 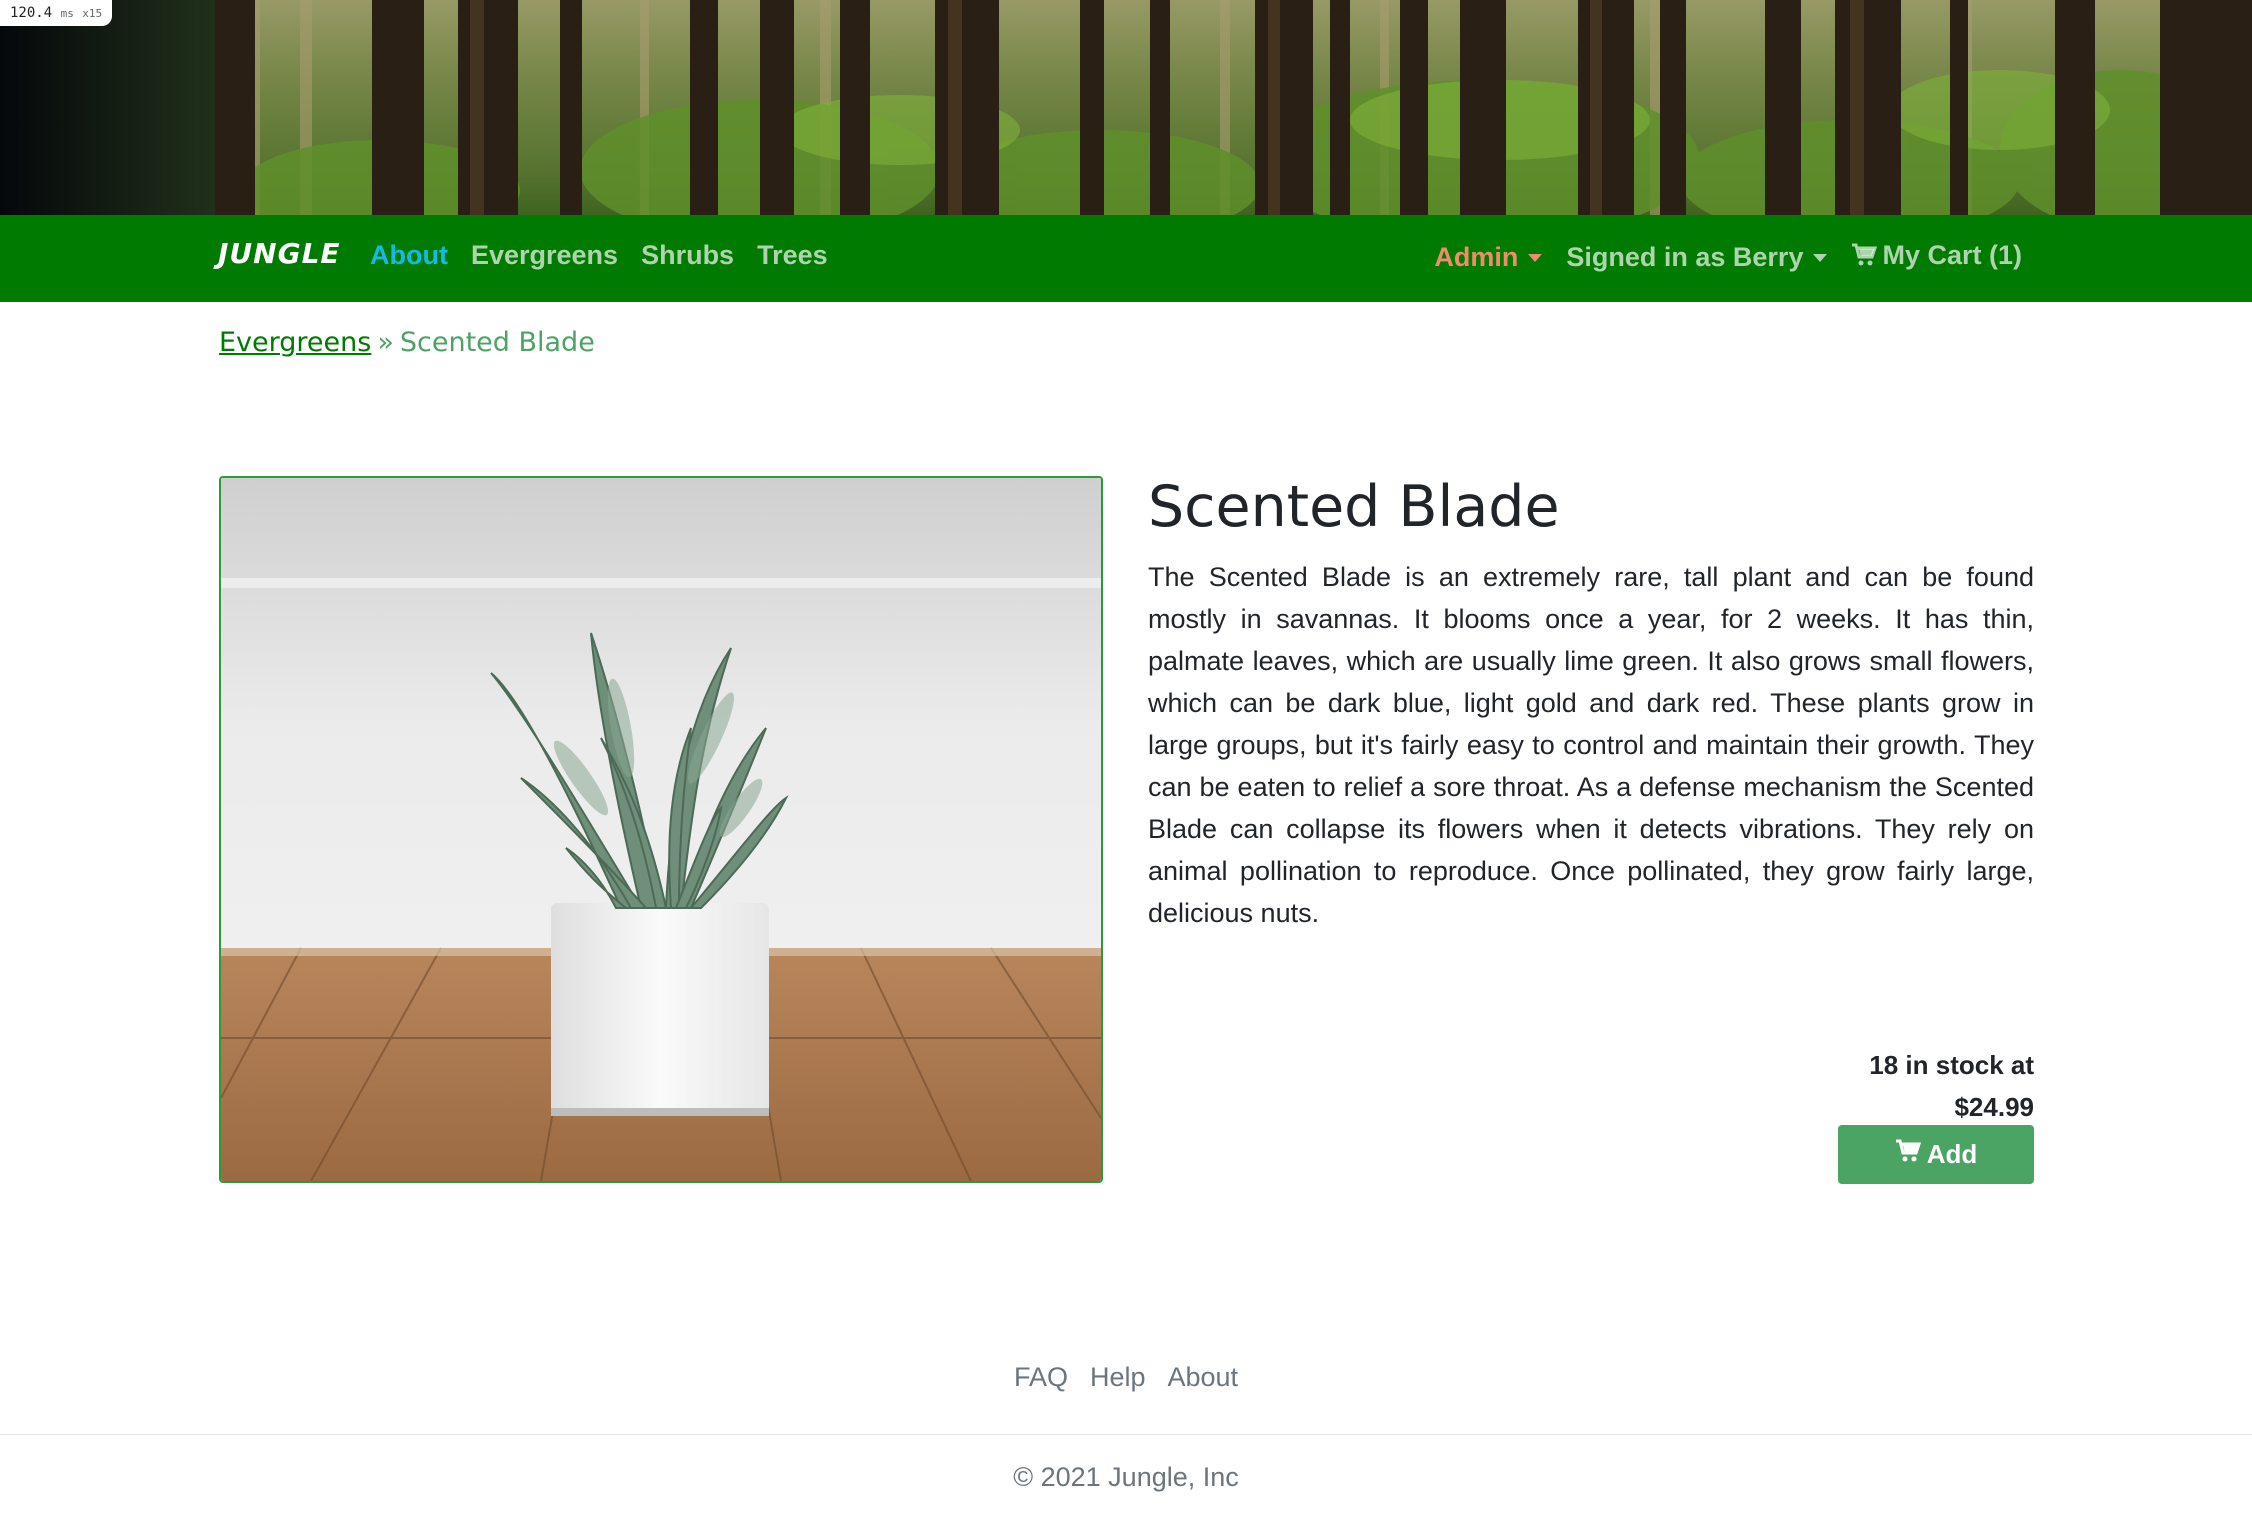 What do you see at coordinates (1041, 1377) in the screenshot?
I see `footer-link-faq: FAQ` at bounding box center [1041, 1377].